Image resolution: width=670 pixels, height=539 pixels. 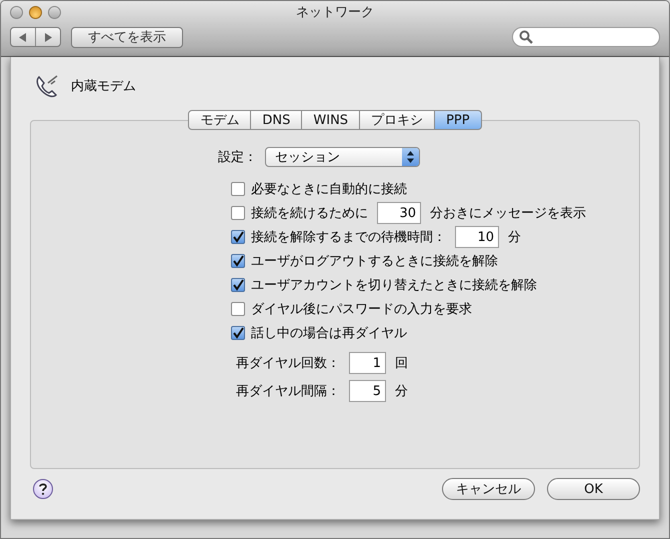 What do you see at coordinates (342, 157) in the screenshot?
I see `setting-popup: セッション` at bounding box center [342, 157].